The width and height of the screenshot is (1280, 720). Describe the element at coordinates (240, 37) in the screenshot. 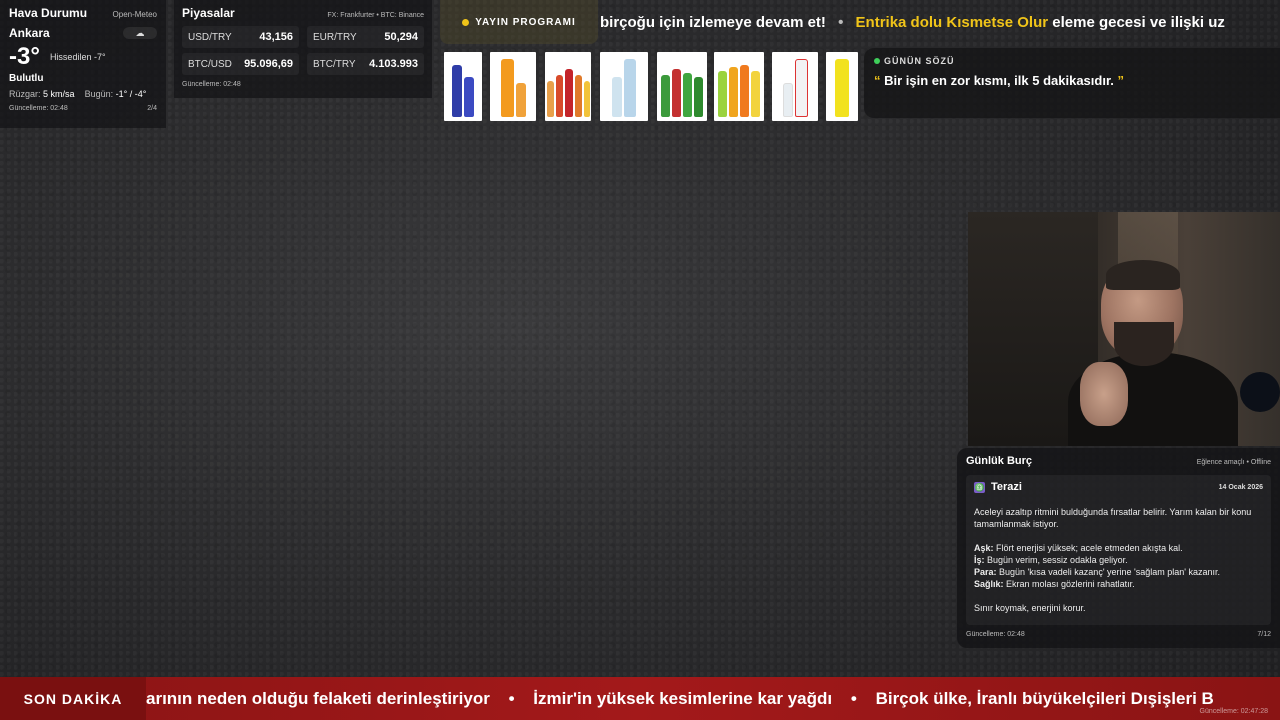

I see `market-item-usd-try: USD/TRY 43,156` at that location.